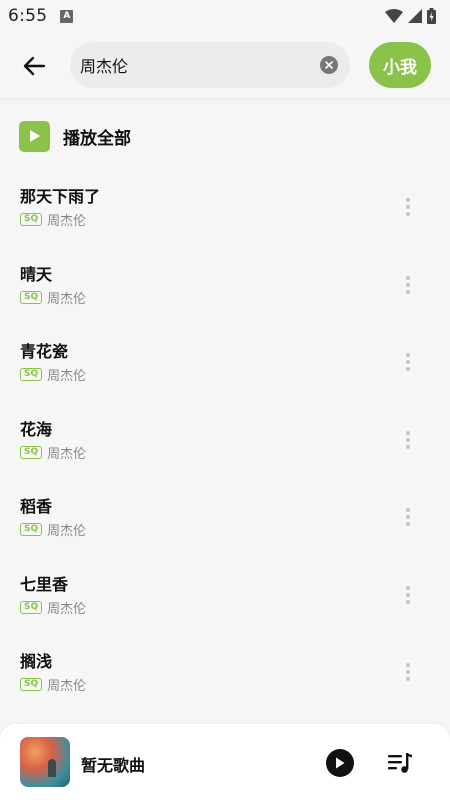  What do you see at coordinates (400, 763) in the screenshot?
I see `playlist-icon` at bounding box center [400, 763].